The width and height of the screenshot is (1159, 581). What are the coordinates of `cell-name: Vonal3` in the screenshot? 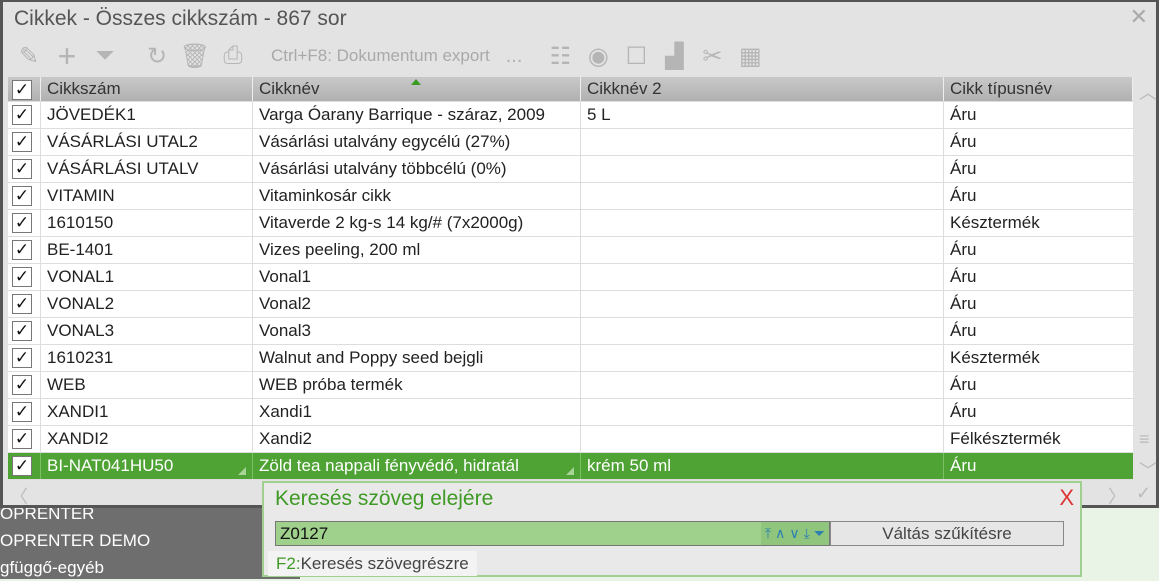 It's located at (417, 331).